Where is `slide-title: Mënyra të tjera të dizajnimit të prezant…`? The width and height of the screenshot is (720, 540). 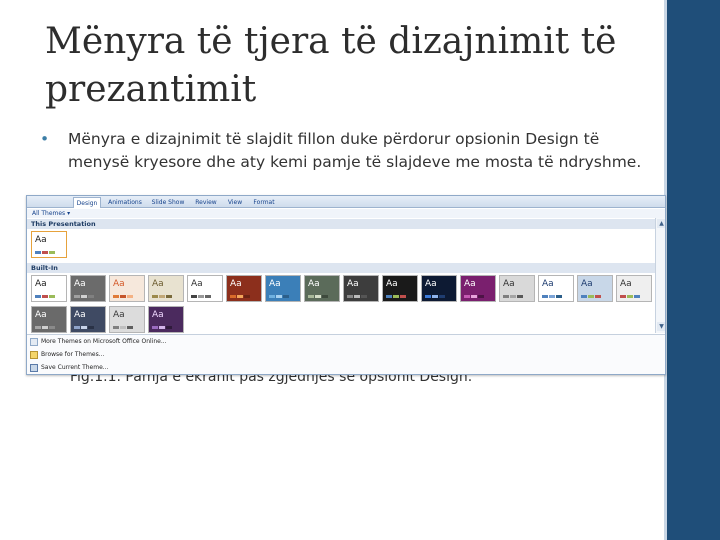 slide-title: Mënyra të tjera të dizajnimit të prezant… is located at coordinates (331, 65).